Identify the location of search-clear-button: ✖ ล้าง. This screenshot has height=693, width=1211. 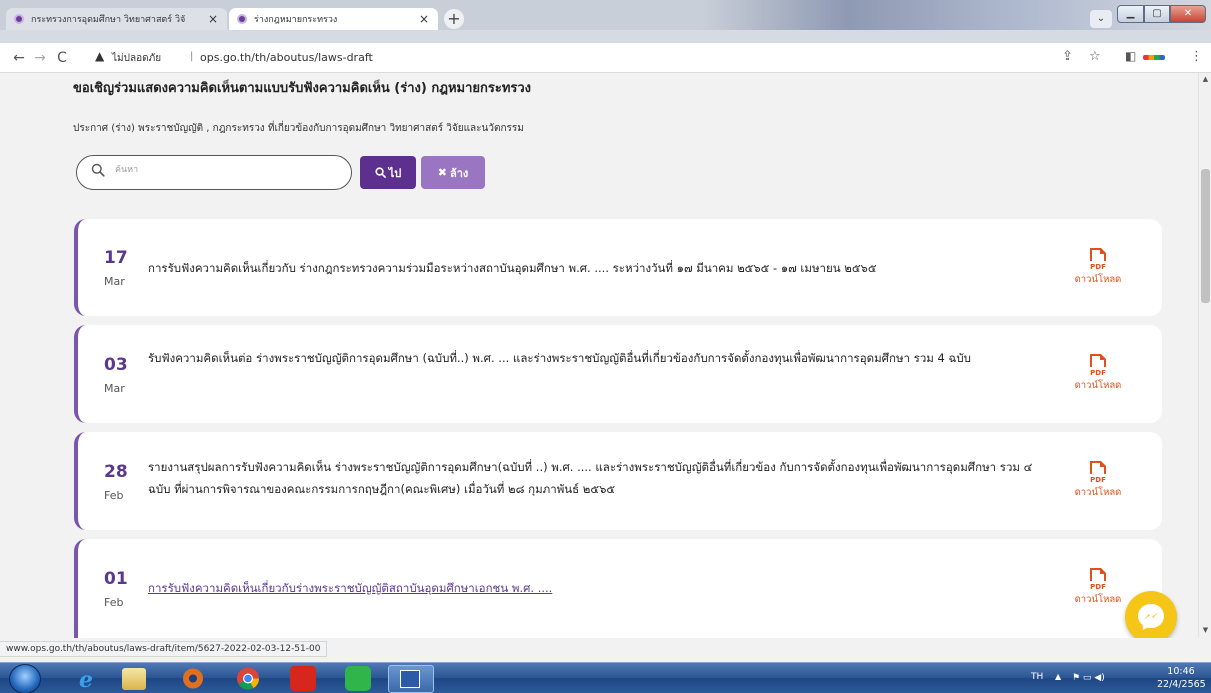
(453, 172).